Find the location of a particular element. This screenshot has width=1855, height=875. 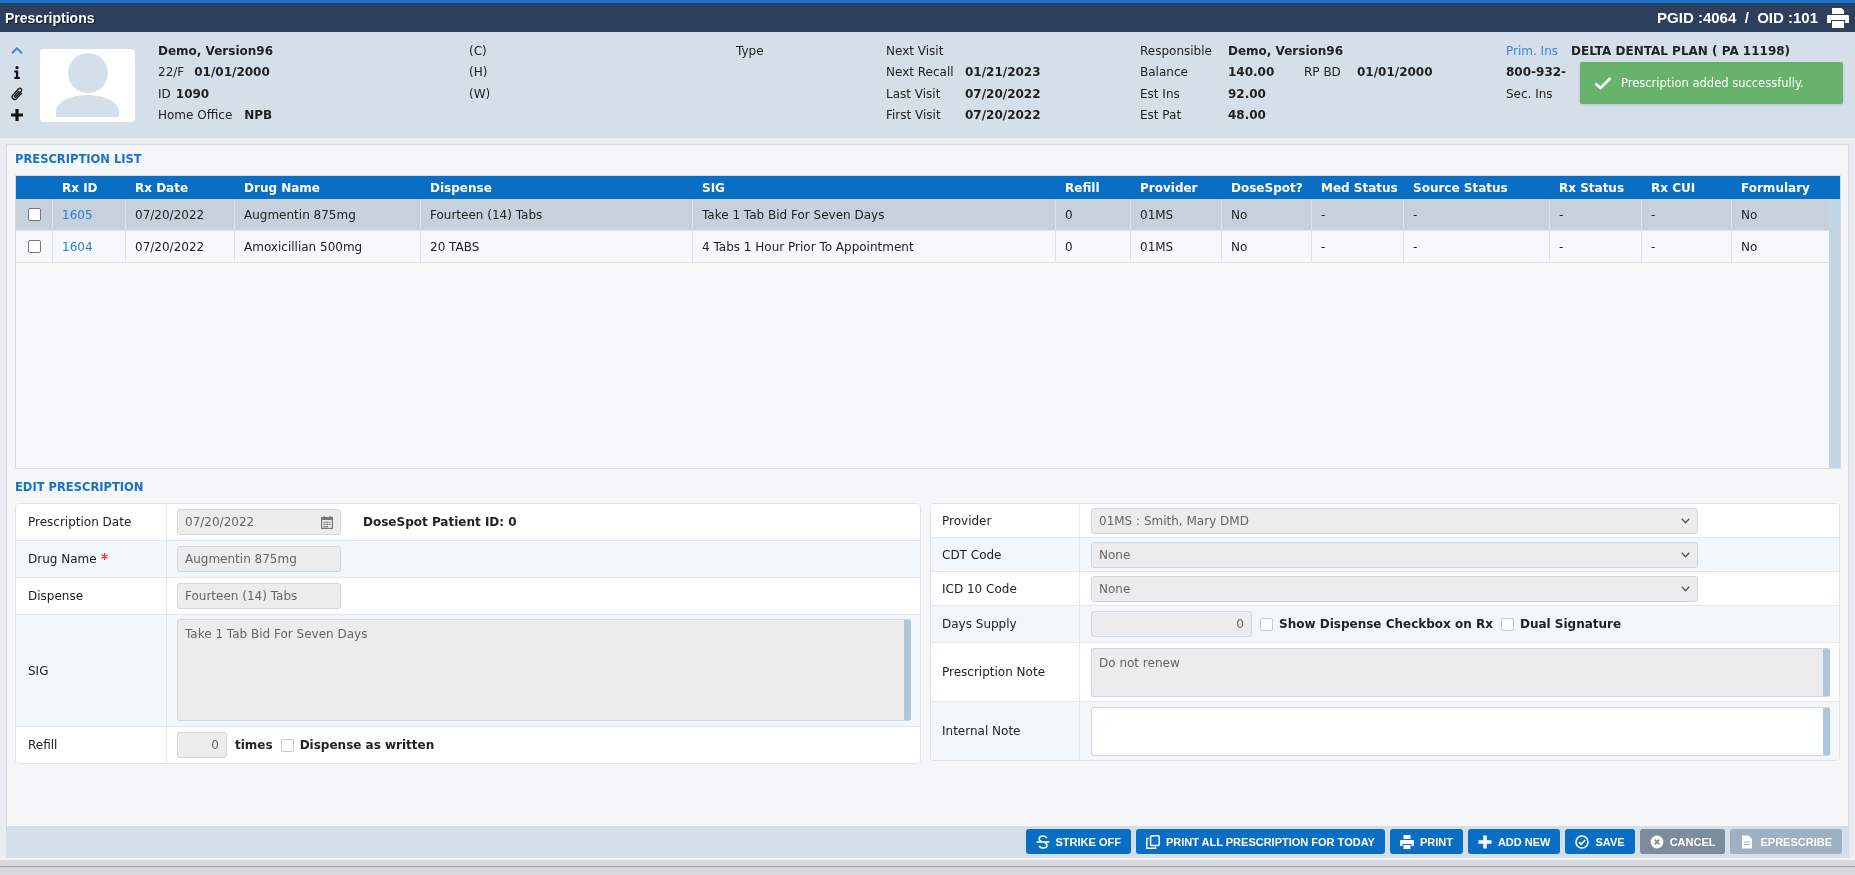

field-label: CDT Code is located at coordinates (972, 554).